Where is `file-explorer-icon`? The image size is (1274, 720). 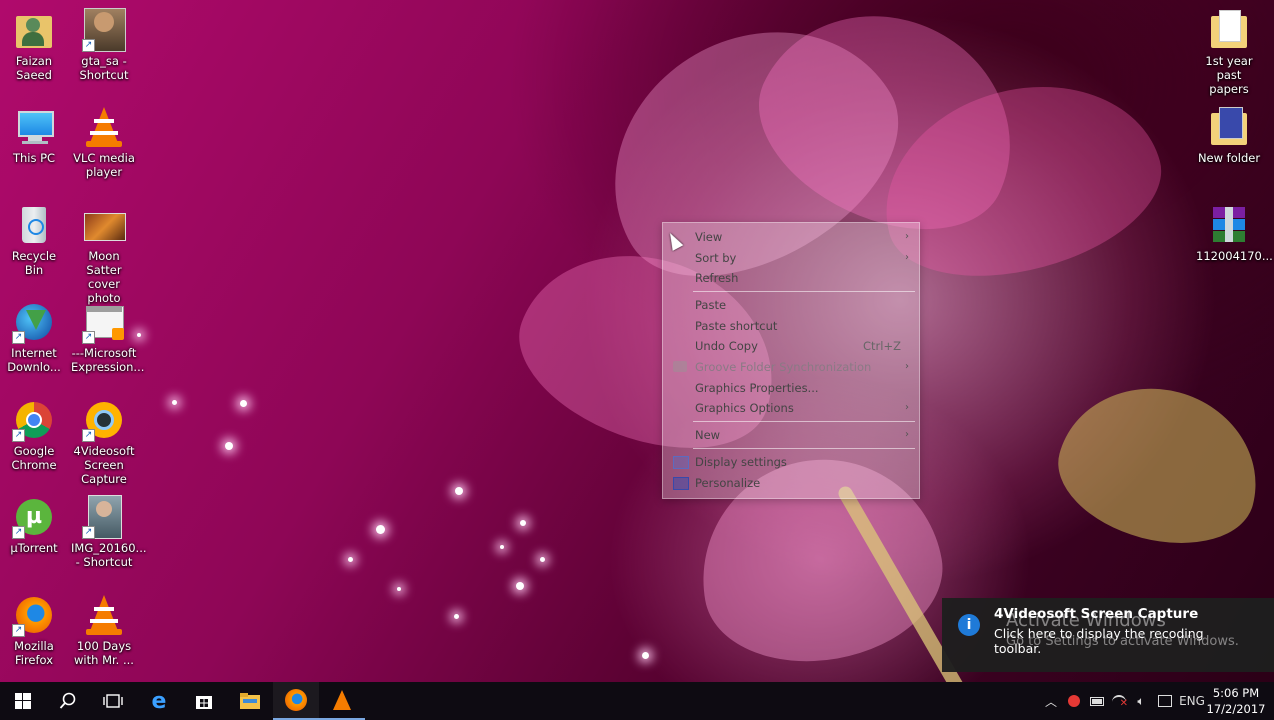 file-explorer-icon is located at coordinates (250, 701).